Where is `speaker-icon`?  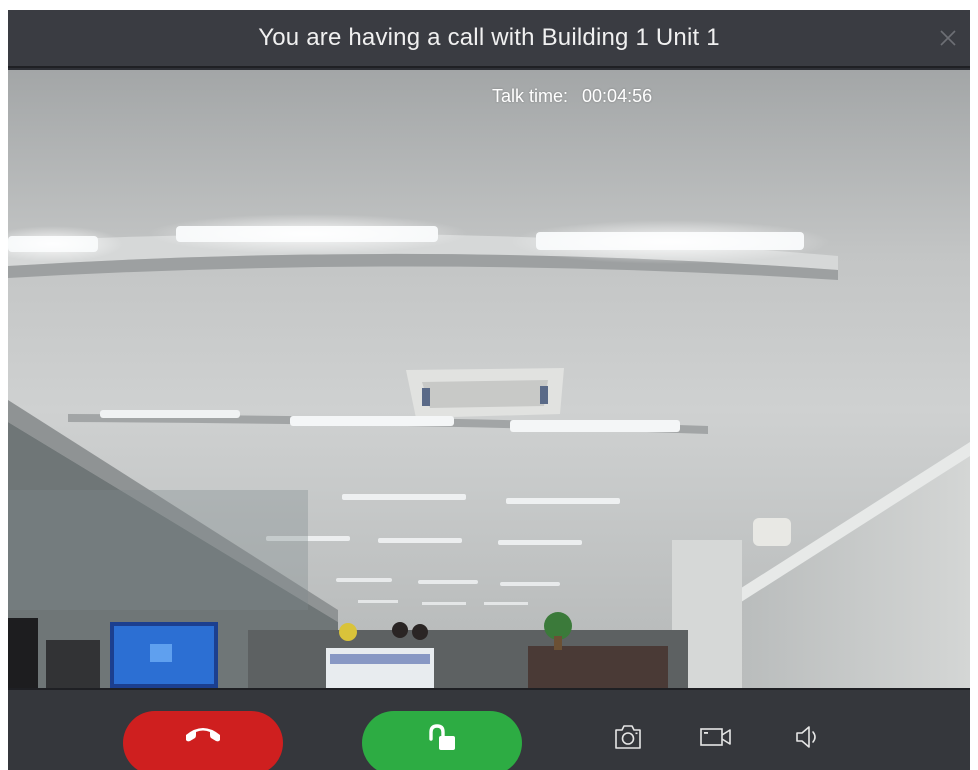 speaker-icon is located at coordinates (806, 737).